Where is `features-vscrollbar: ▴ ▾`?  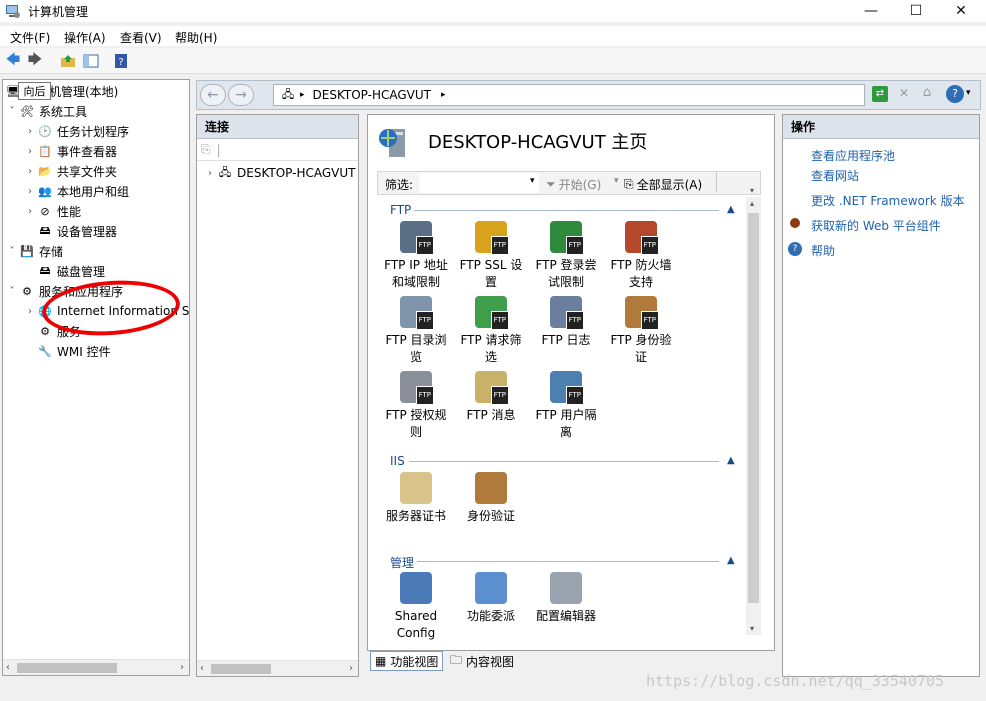 features-vscrollbar: ▴ ▾ is located at coordinates (753, 416).